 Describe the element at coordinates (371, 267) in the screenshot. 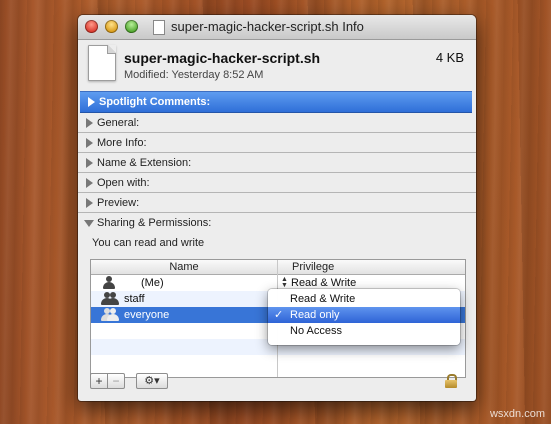

I see `column-header-privilege: Privilege` at that location.